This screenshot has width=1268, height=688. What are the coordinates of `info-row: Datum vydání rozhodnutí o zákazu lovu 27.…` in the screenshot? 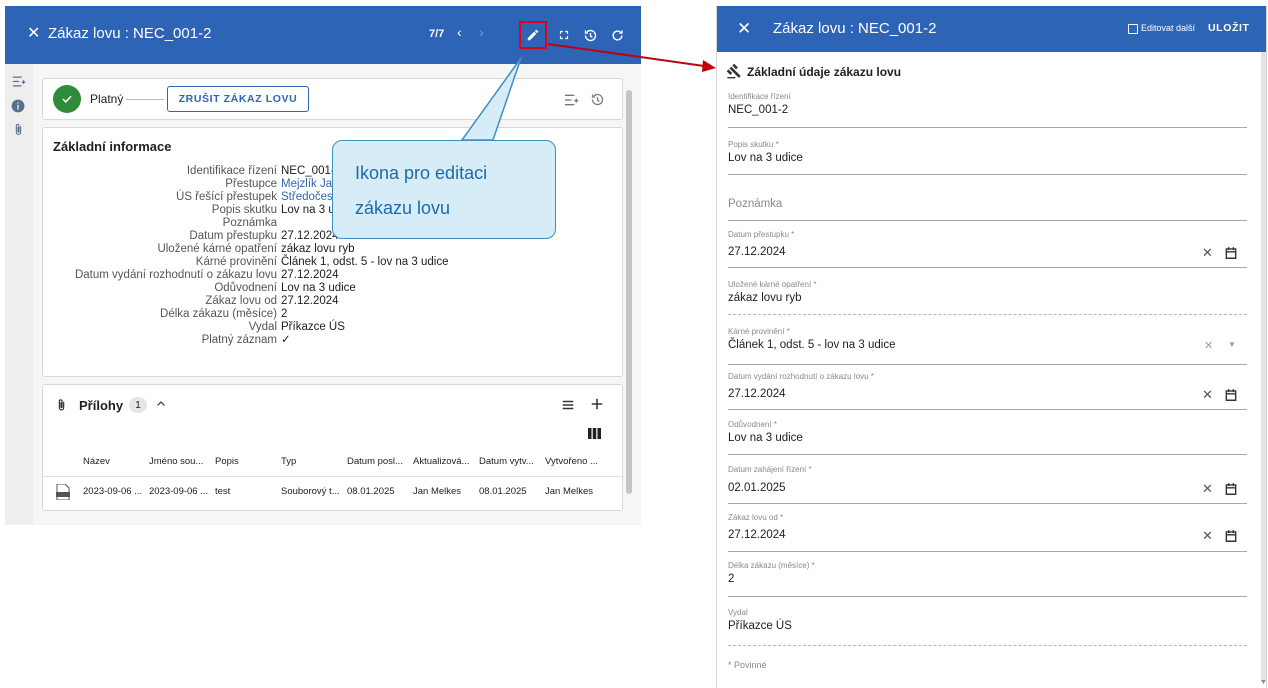 It's located at (243, 275).